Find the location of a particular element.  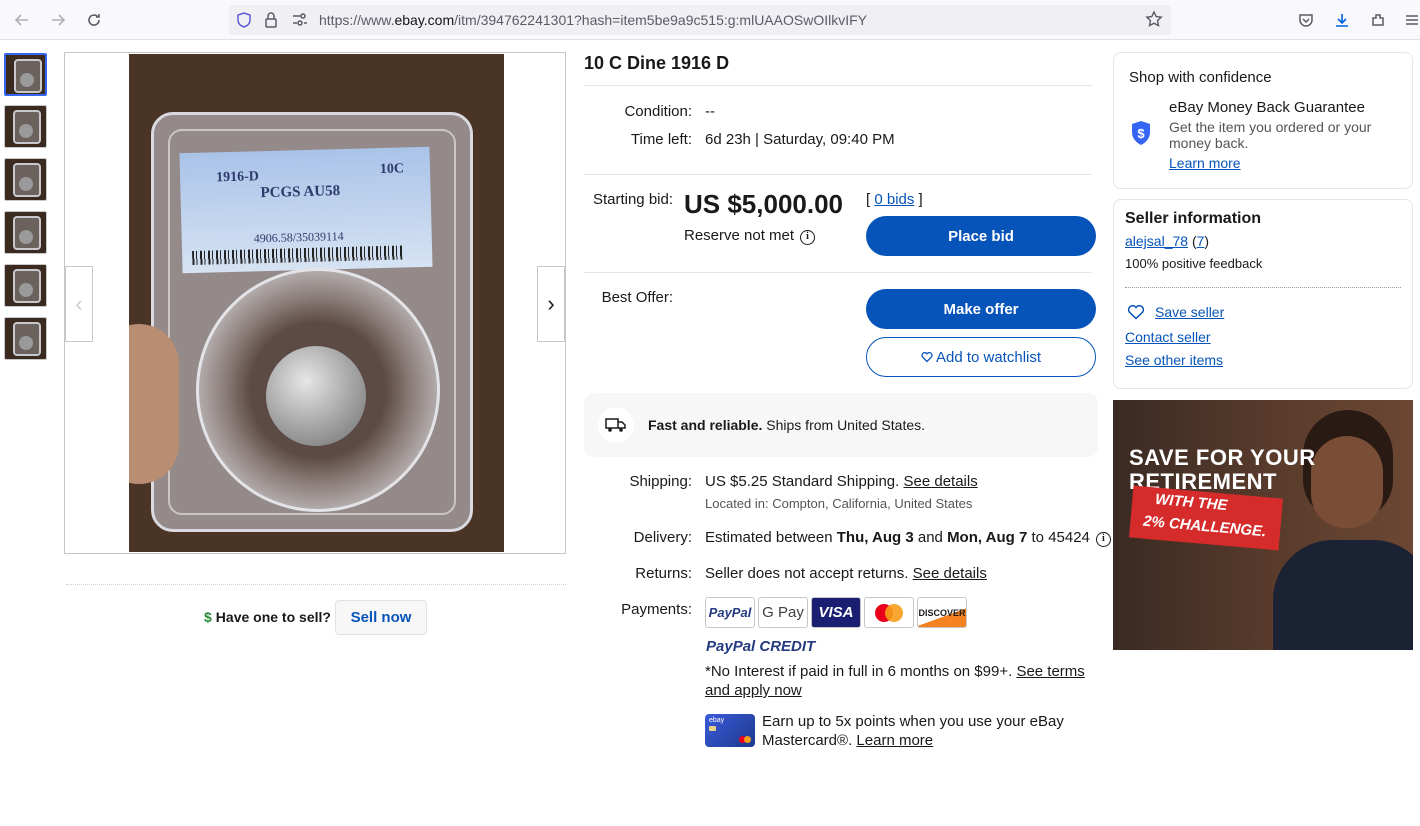

prev-image-button: ‹ is located at coordinates (79, 304).